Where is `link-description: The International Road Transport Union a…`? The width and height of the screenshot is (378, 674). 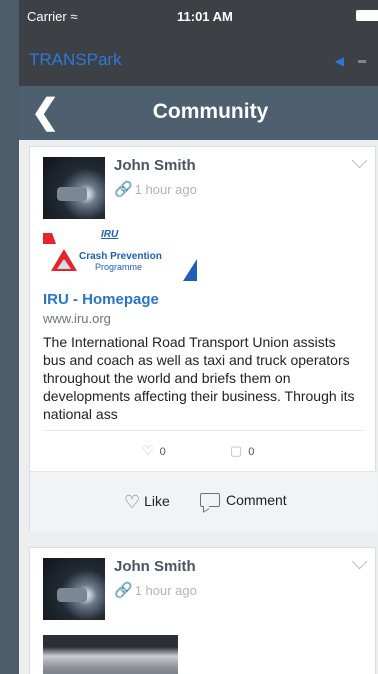 link-description: The International Road Transport Union a… is located at coordinates (199, 378).